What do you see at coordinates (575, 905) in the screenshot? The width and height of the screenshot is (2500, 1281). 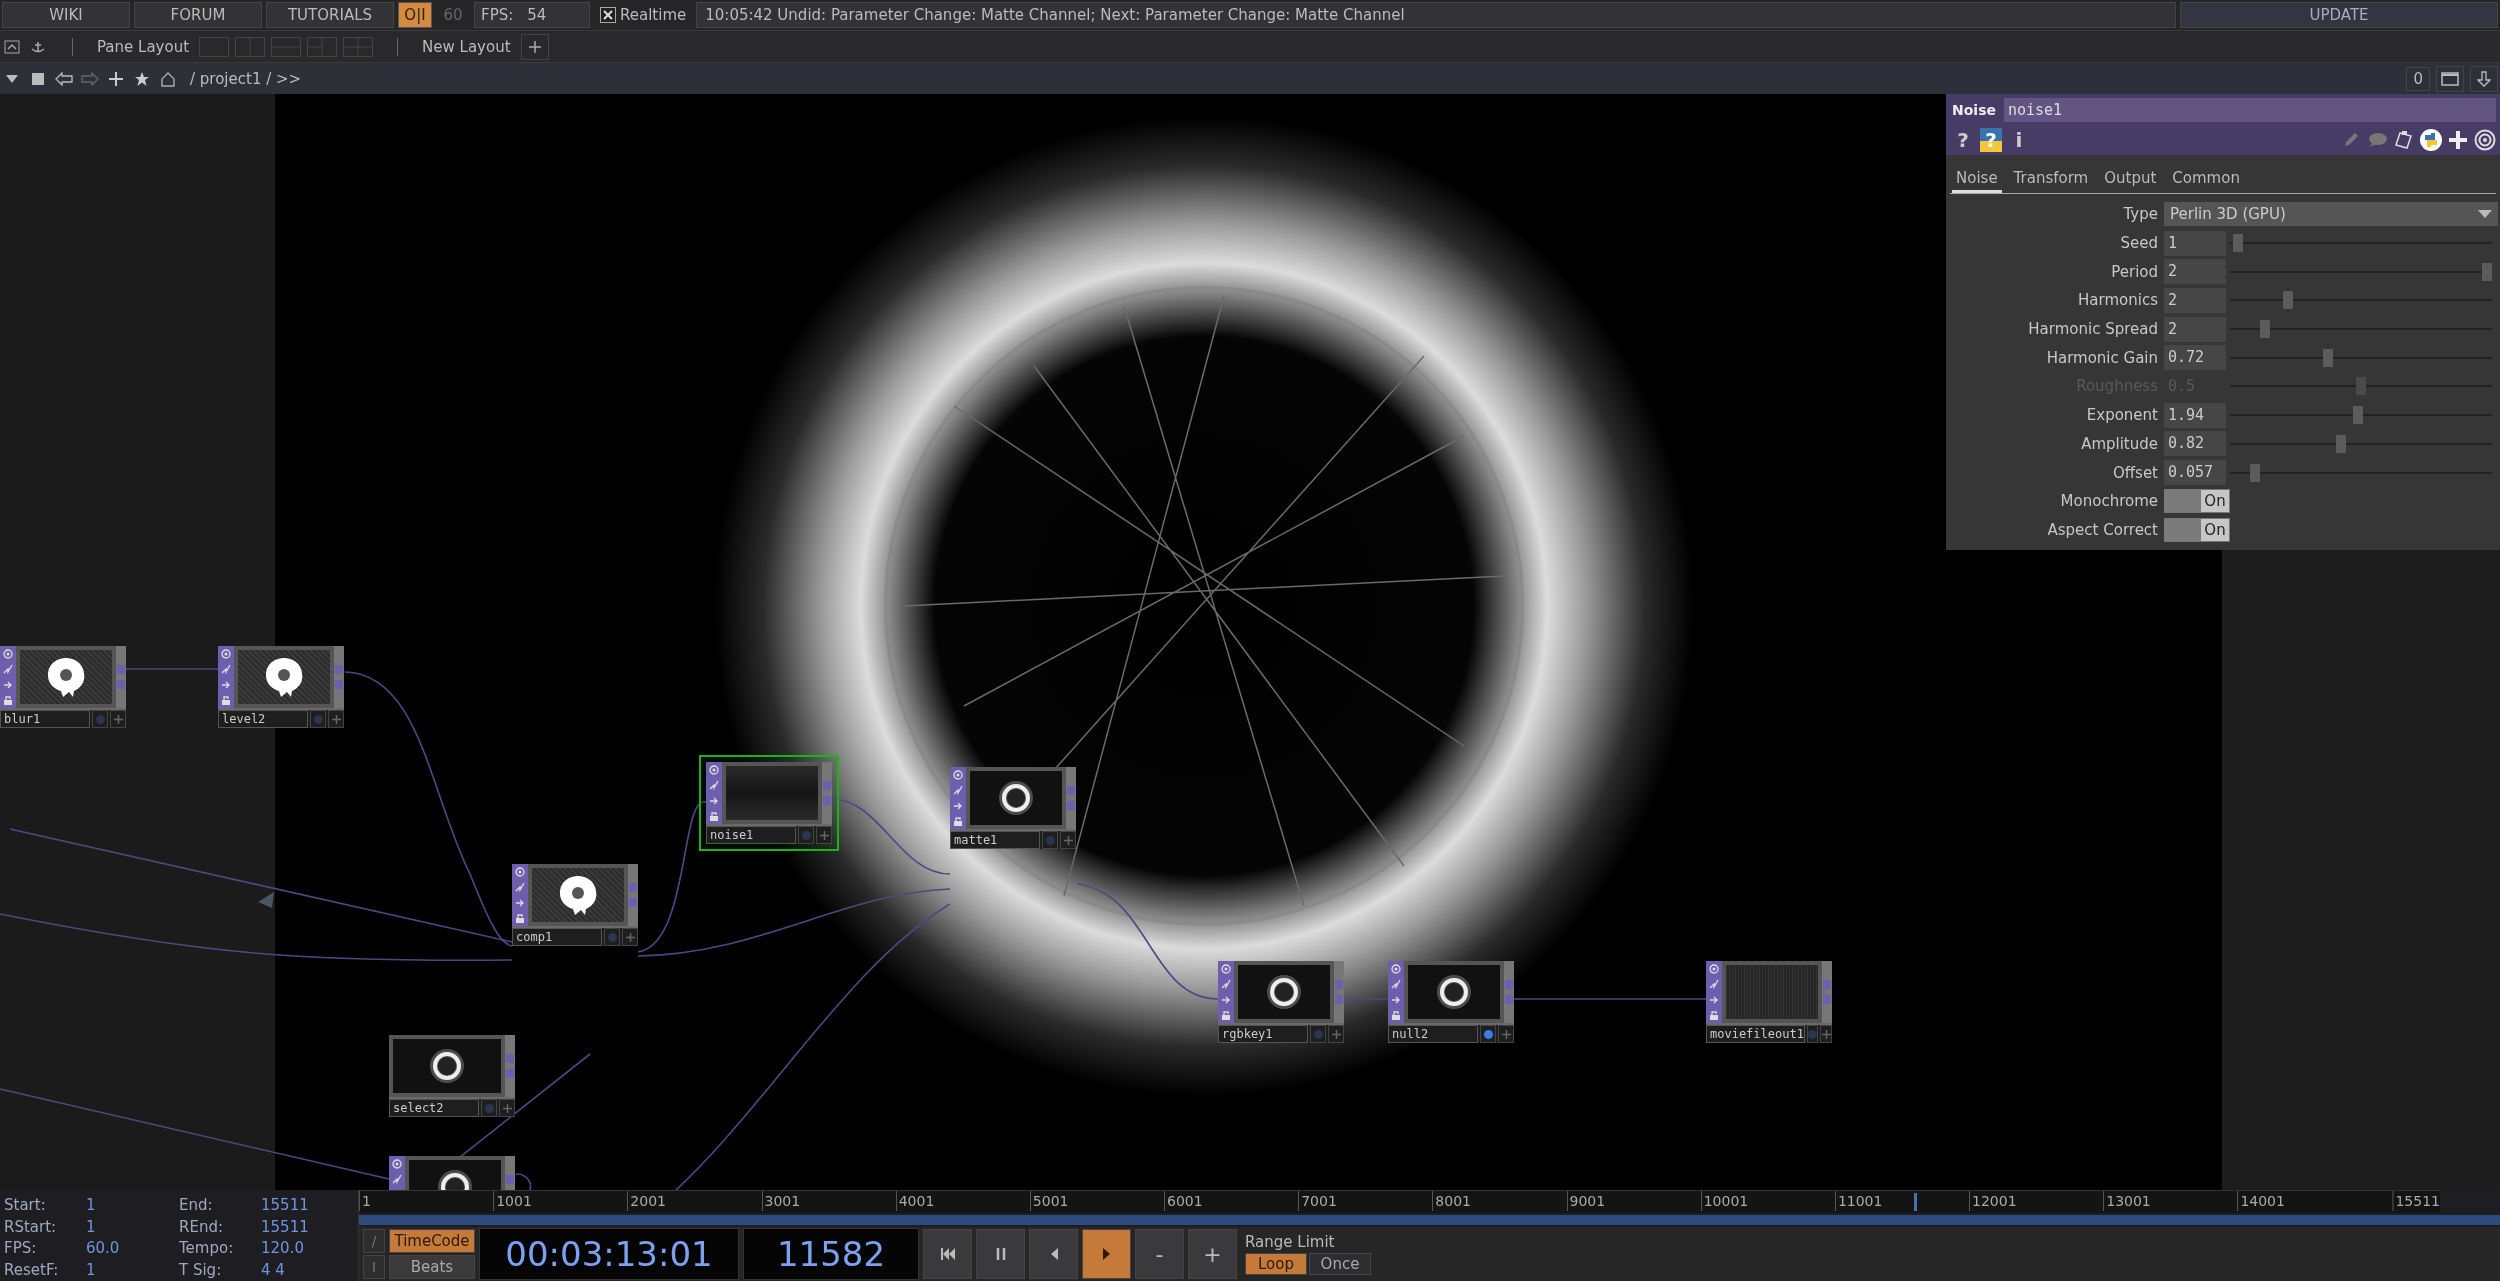 I see `operator-node: comp1` at bounding box center [575, 905].